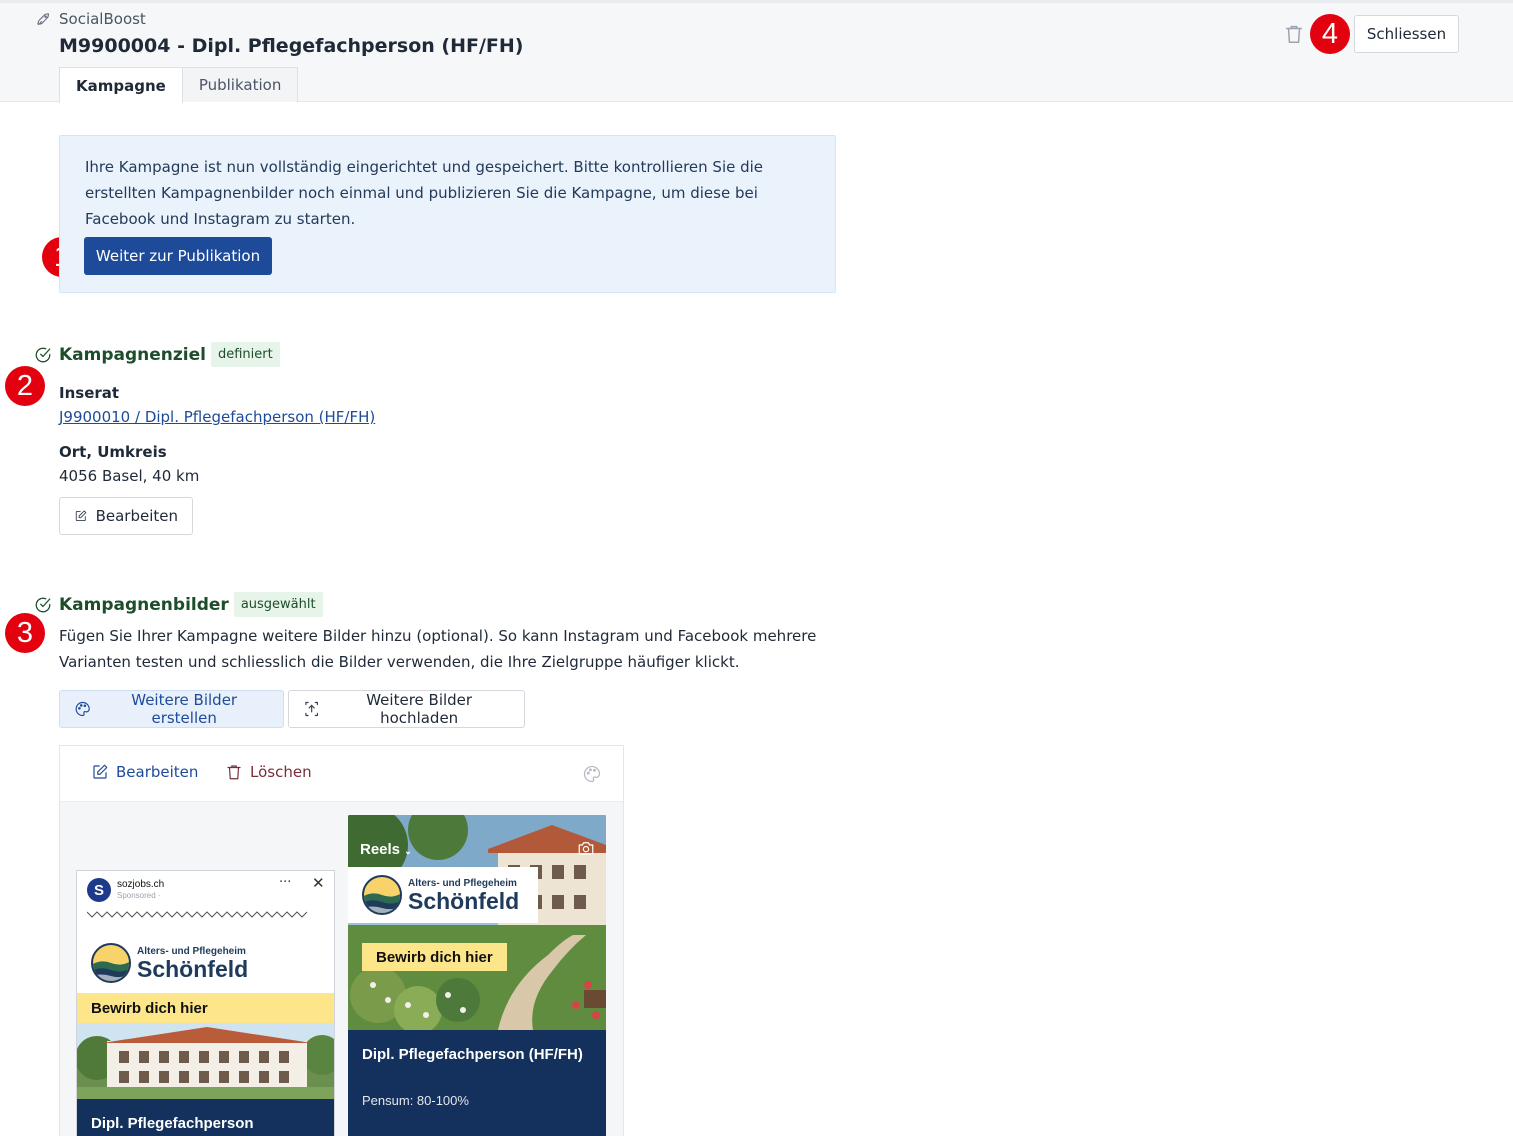 This screenshot has width=1513, height=1136. What do you see at coordinates (205, 889) in the screenshot?
I see `ad-header: S sozjobs.ch Sponsored · ··· ✕` at bounding box center [205, 889].